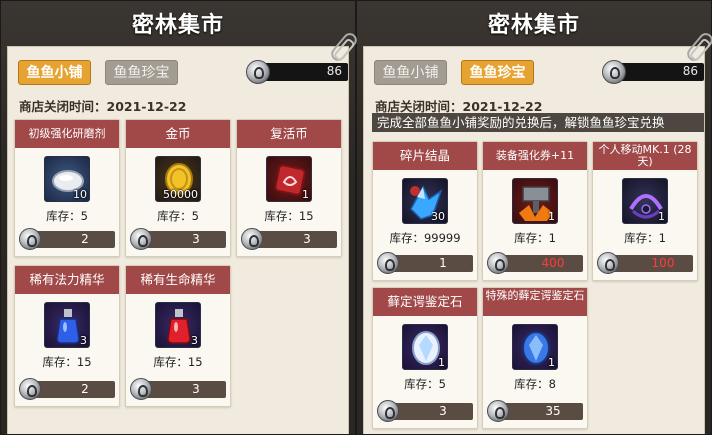 This screenshot has height=435, width=712. Describe the element at coordinates (438, 216) in the screenshot. I see `item-quantity: 30` at that location.